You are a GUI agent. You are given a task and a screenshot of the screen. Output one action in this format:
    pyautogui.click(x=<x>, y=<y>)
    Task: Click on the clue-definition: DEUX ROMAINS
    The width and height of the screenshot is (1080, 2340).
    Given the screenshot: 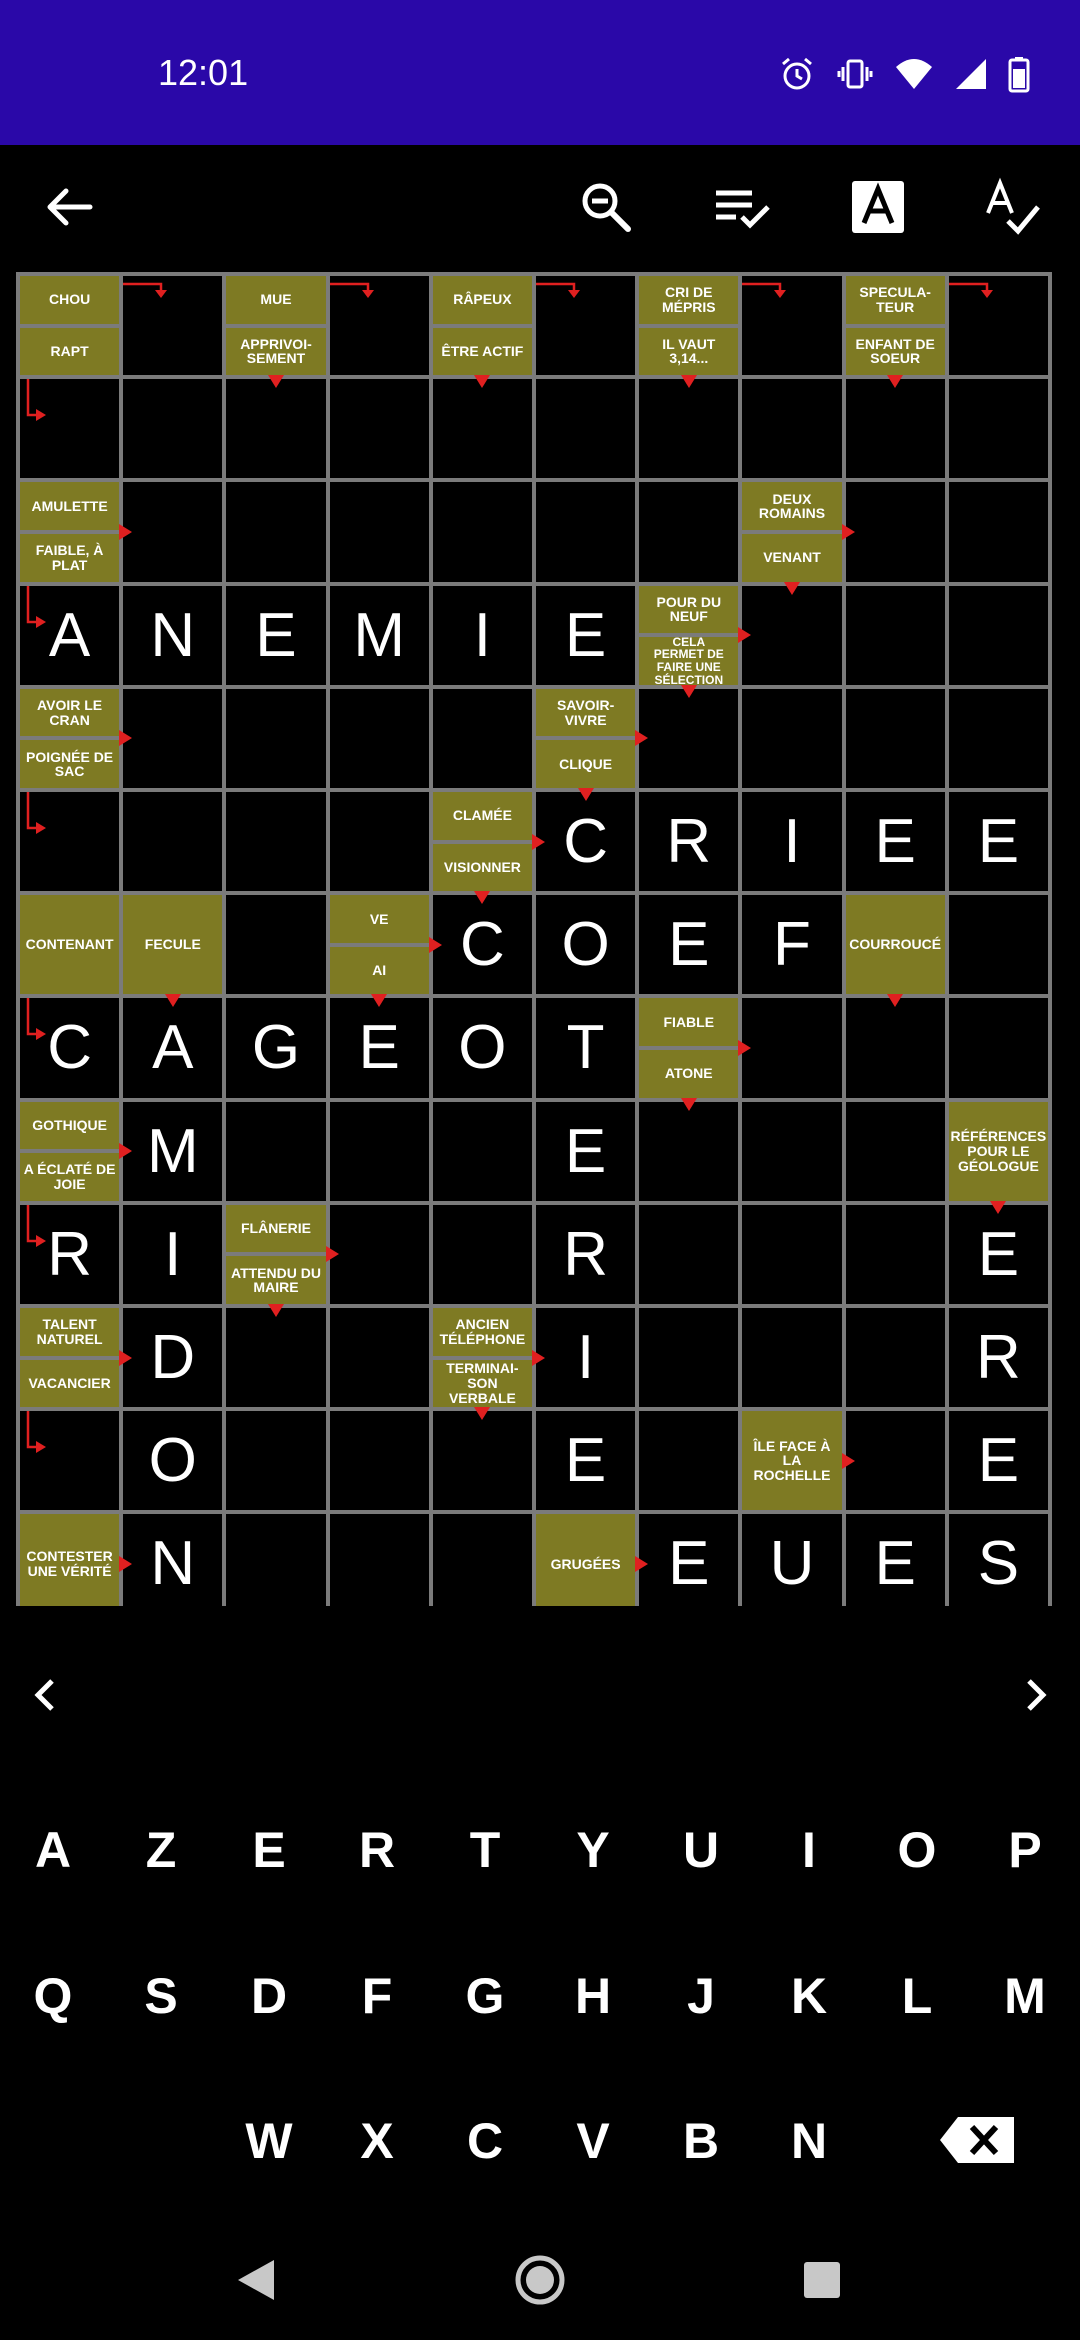 What is the action you would take?
    pyautogui.click(x=792, y=506)
    